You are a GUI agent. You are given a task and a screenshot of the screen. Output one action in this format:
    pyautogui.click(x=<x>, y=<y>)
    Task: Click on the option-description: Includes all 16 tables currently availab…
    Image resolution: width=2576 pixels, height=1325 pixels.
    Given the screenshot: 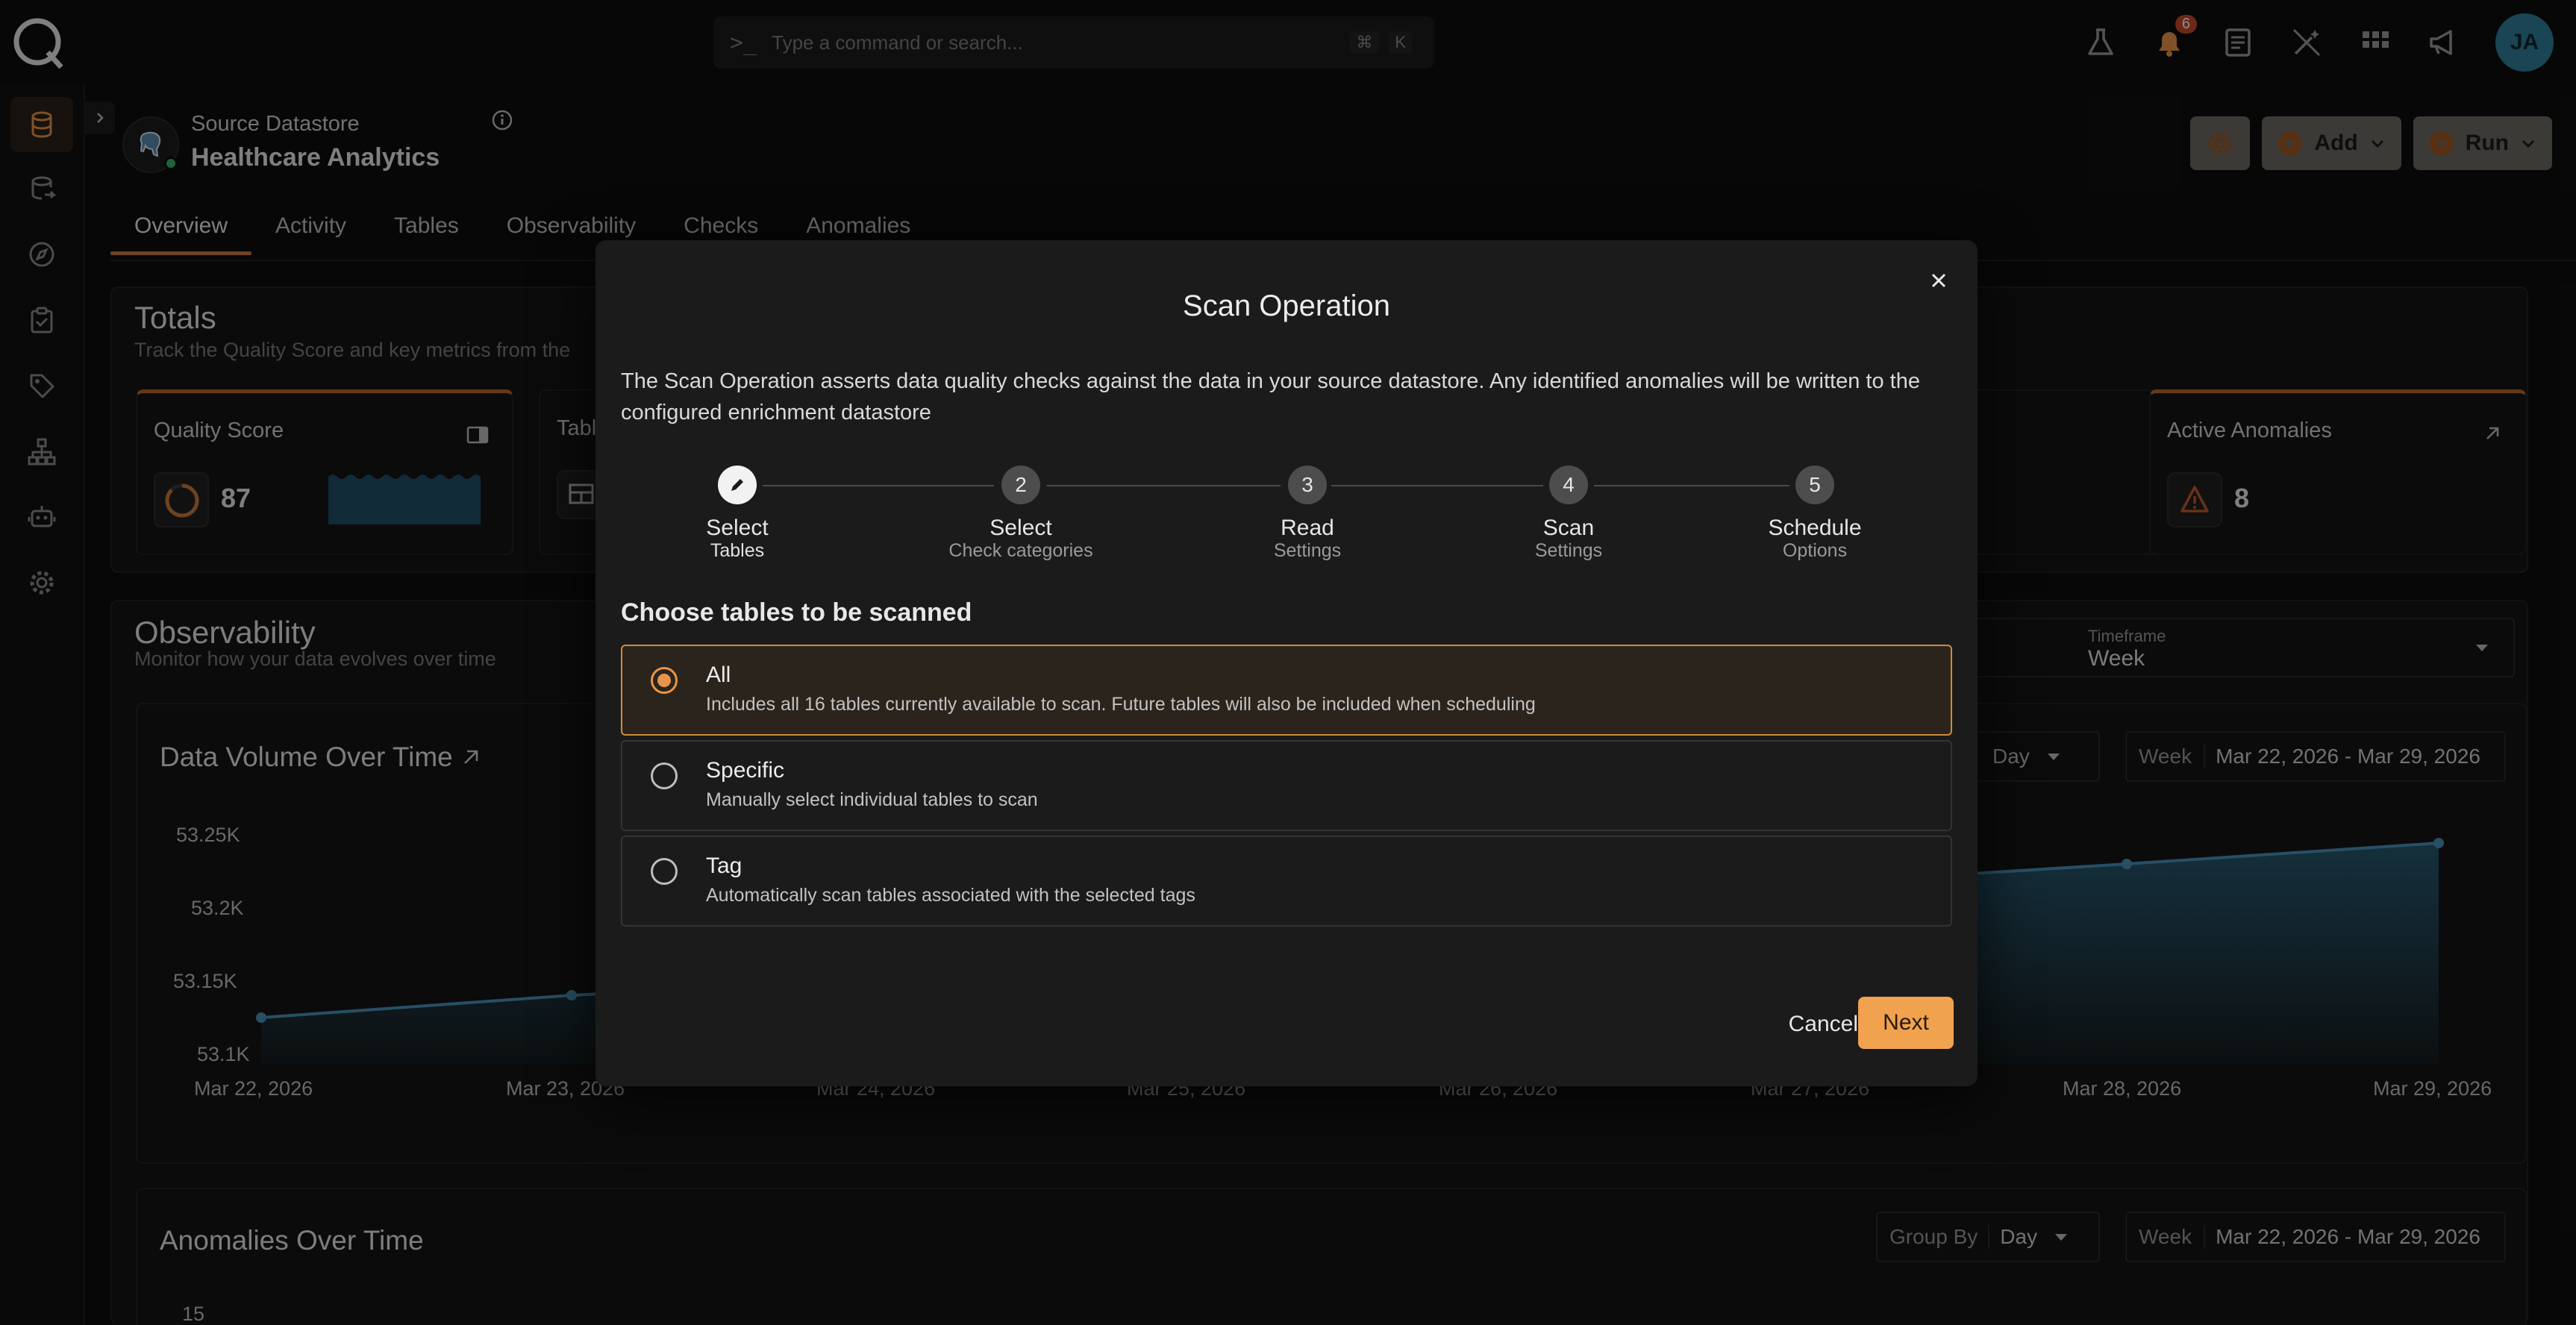 What is the action you would take?
    pyautogui.click(x=1121, y=704)
    